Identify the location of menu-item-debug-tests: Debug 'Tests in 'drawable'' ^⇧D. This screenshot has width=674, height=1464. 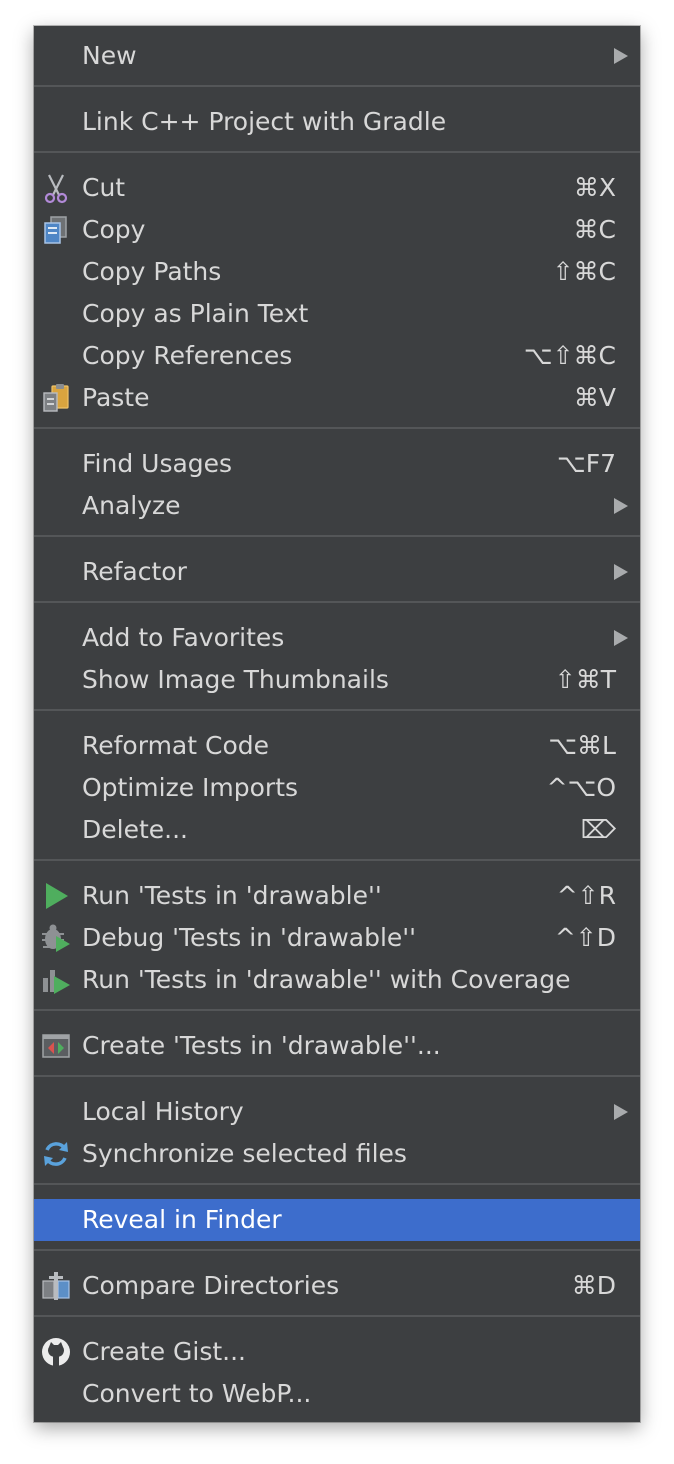
(337, 938).